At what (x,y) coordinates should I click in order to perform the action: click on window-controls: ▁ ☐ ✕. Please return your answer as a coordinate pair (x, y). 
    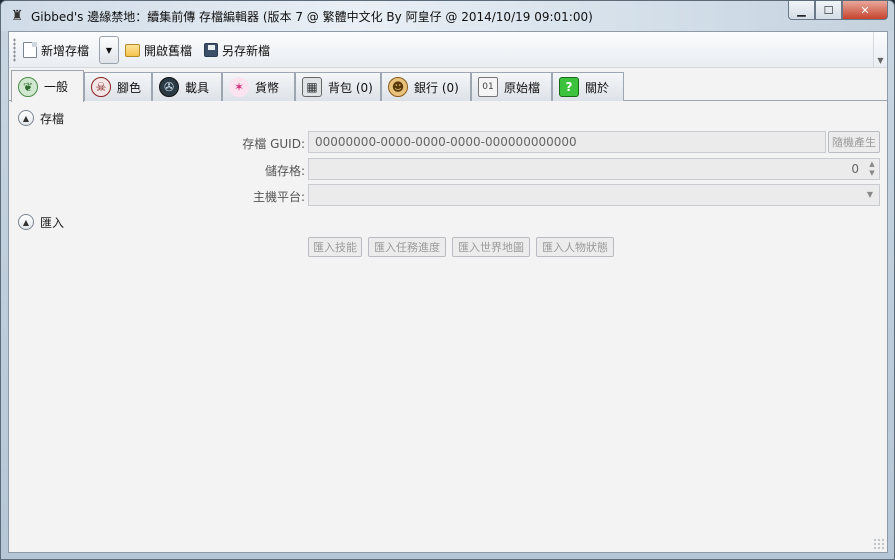
    Looking at the image, I should click on (838, 11).